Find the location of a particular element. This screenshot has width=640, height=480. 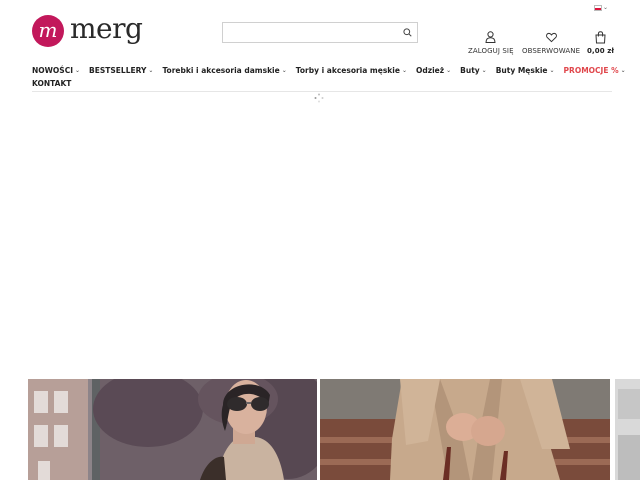

cart-total: 0,00 zł is located at coordinates (601, 51).